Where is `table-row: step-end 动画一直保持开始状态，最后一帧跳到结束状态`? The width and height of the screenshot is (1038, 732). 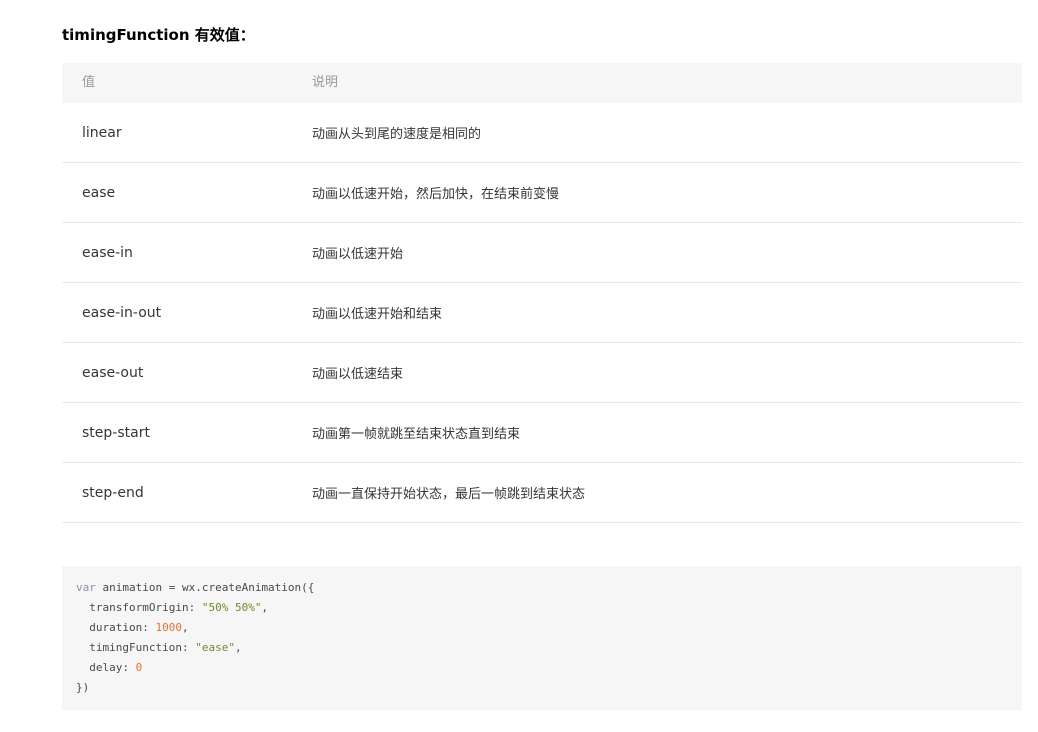 table-row: step-end 动画一直保持开始状态，最后一帧跳到结束状态 is located at coordinates (542, 493).